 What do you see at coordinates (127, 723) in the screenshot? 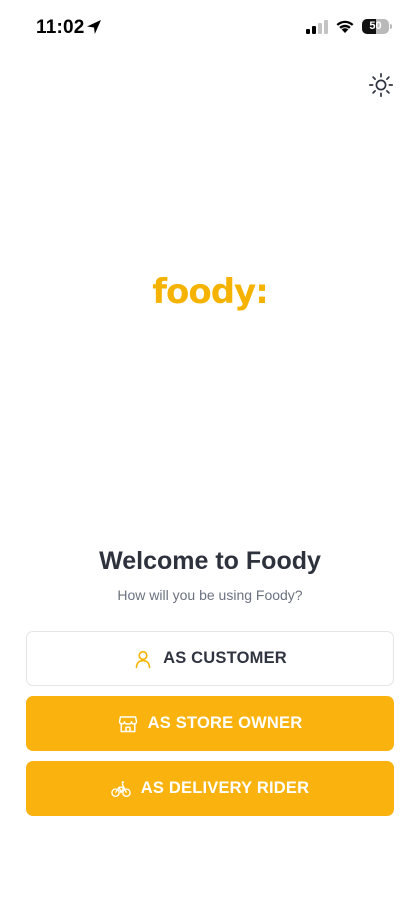
I see `storefront-icon` at bounding box center [127, 723].